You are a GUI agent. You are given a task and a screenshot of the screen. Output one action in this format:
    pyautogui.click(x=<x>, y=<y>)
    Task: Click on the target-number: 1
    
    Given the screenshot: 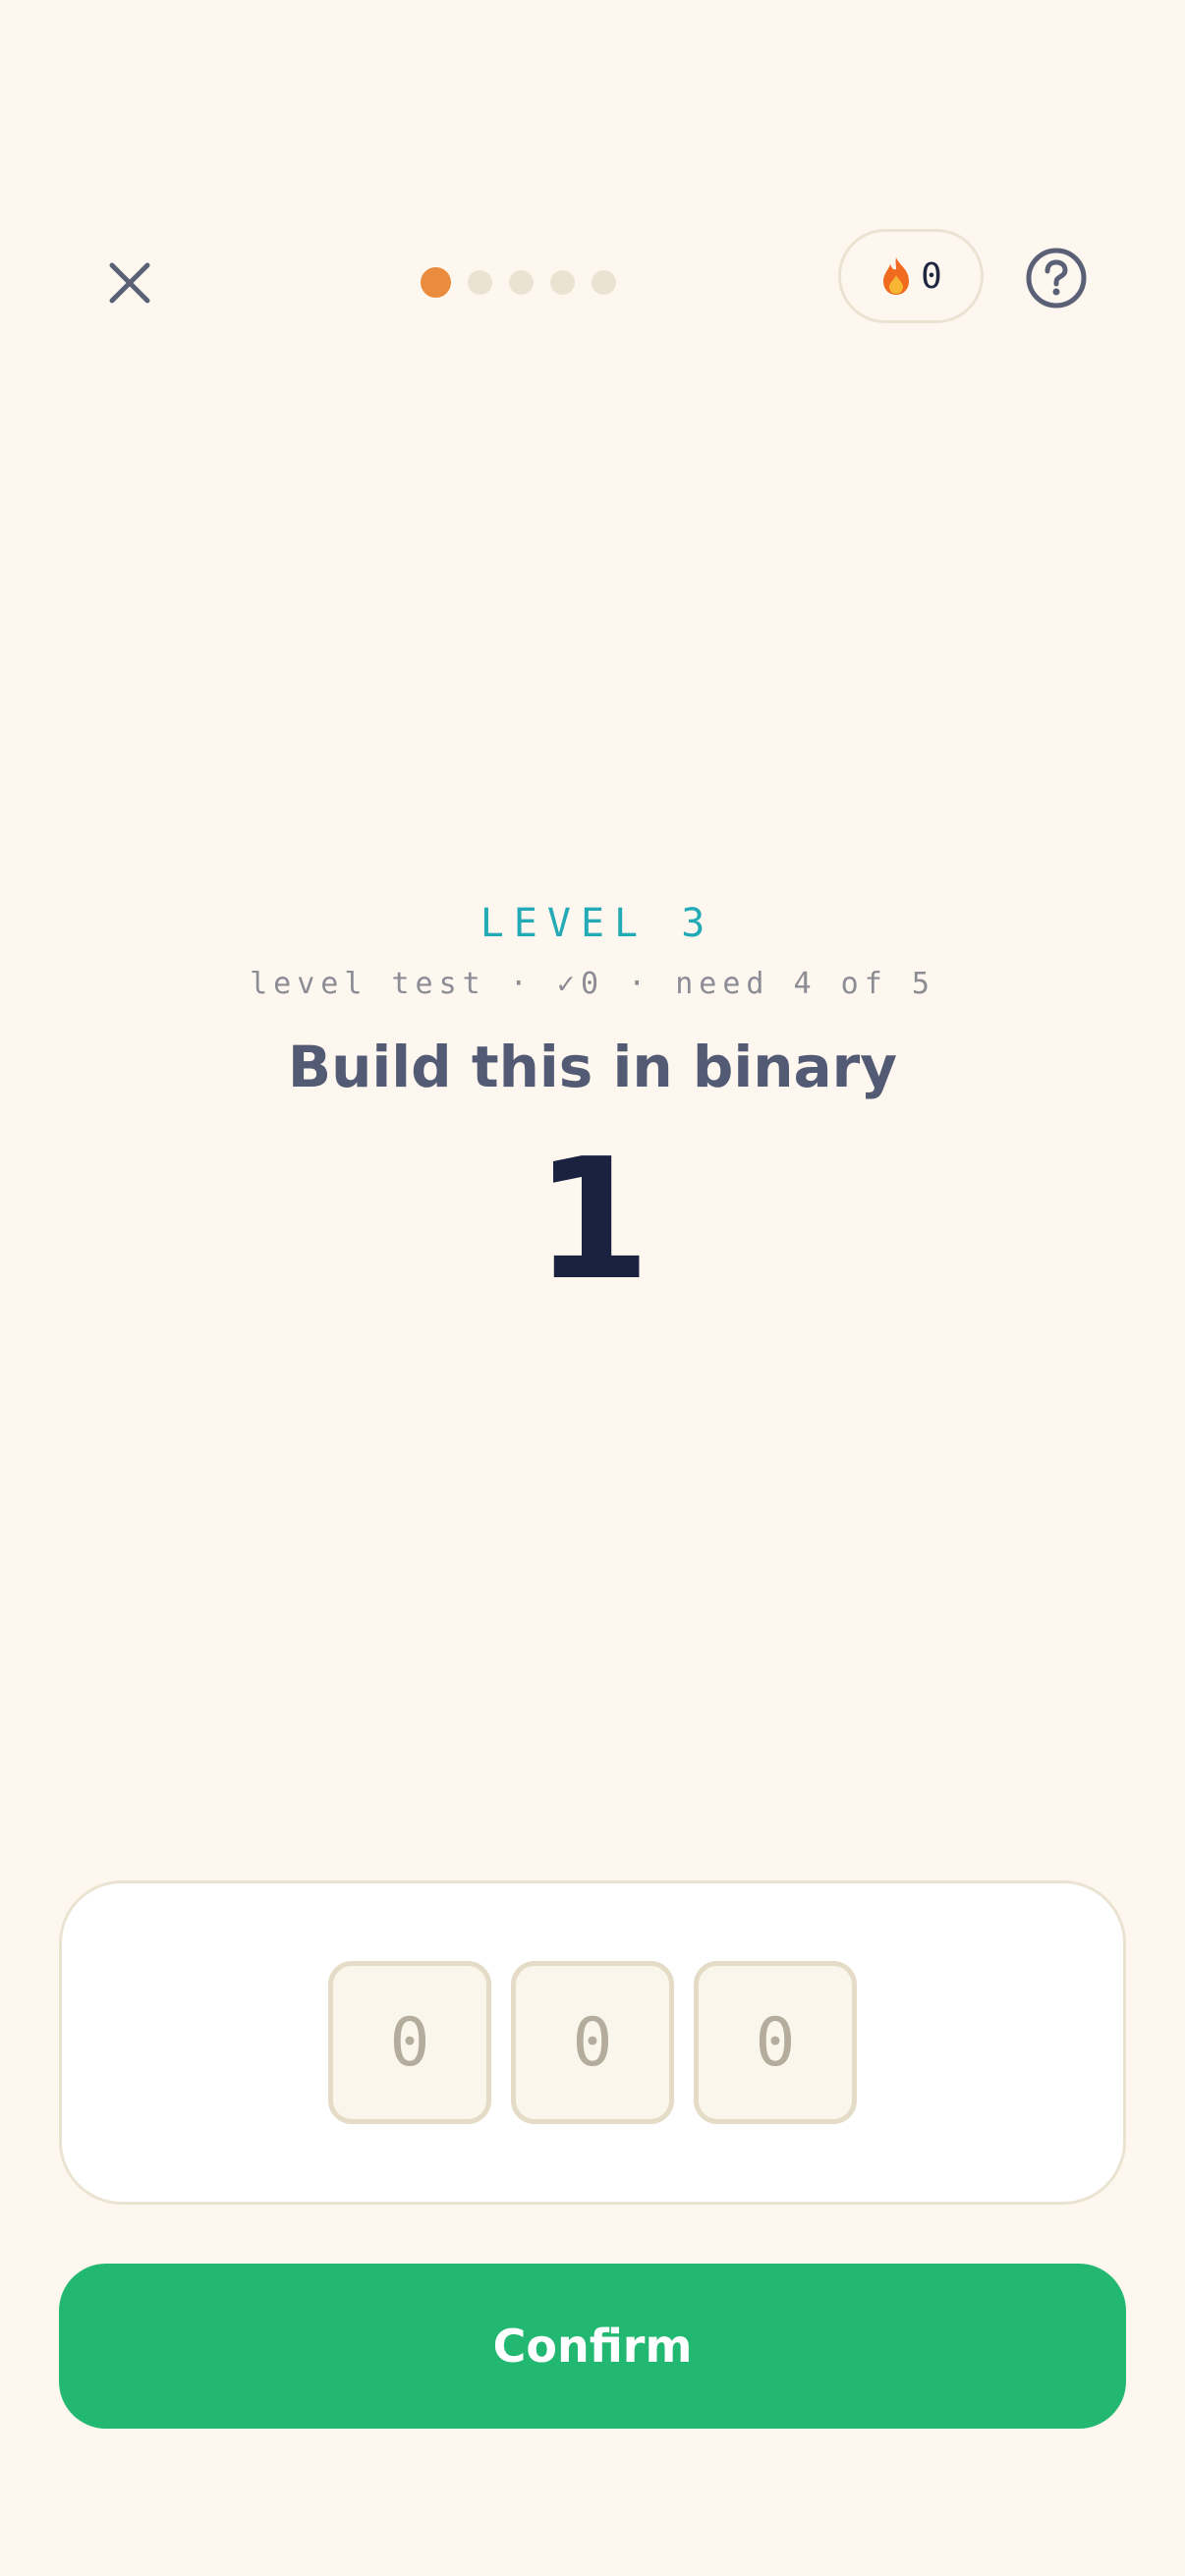 What is the action you would take?
    pyautogui.click(x=592, y=1220)
    